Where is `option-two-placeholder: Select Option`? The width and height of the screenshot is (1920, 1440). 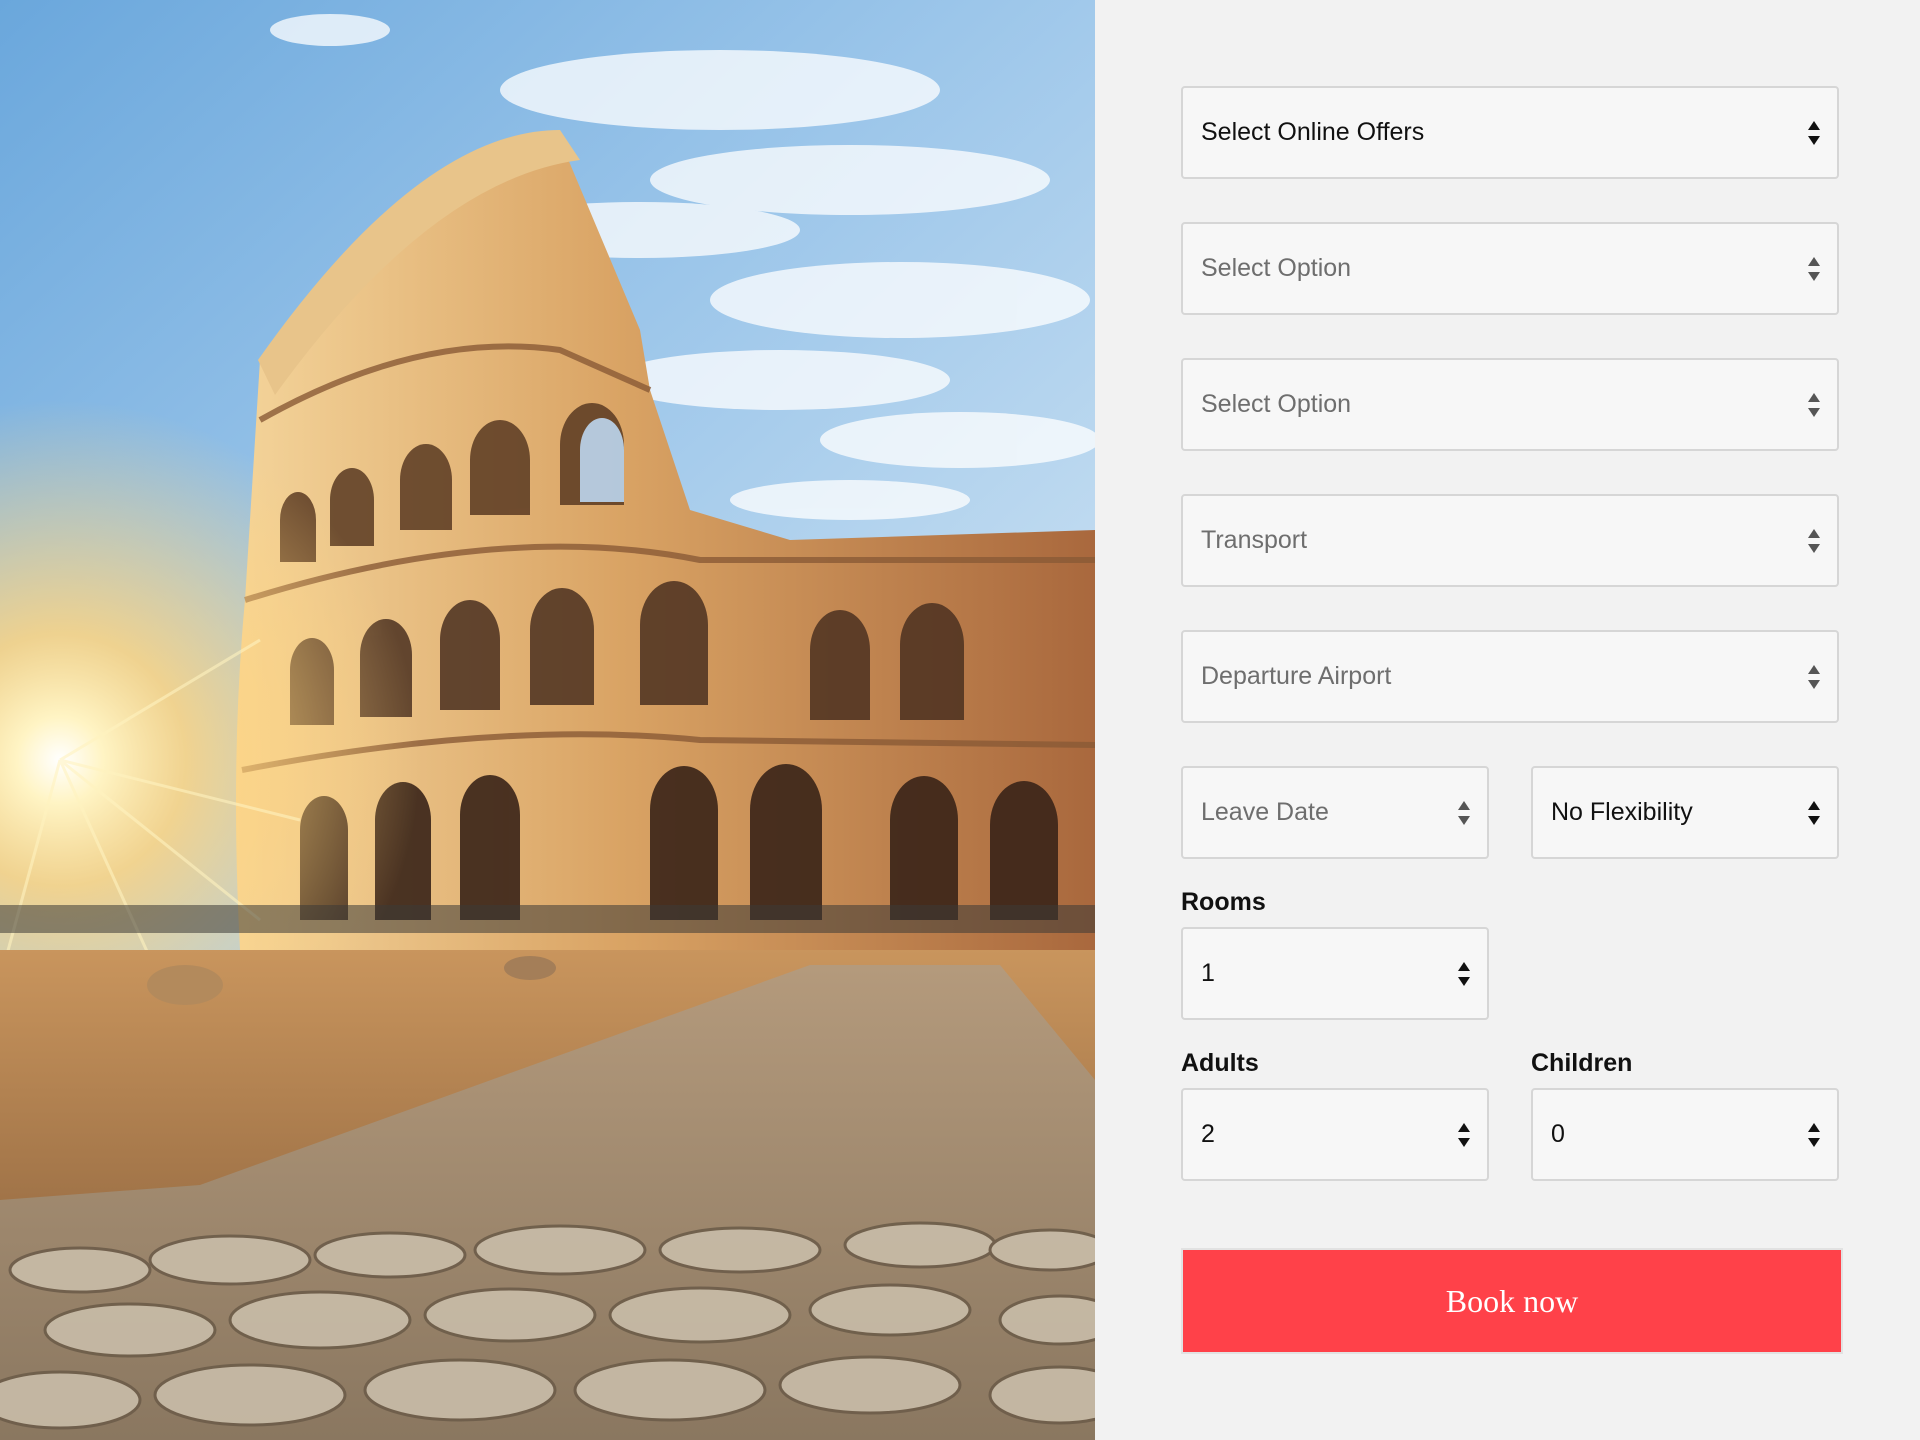 option-two-placeholder: Select Option is located at coordinates (1276, 404).